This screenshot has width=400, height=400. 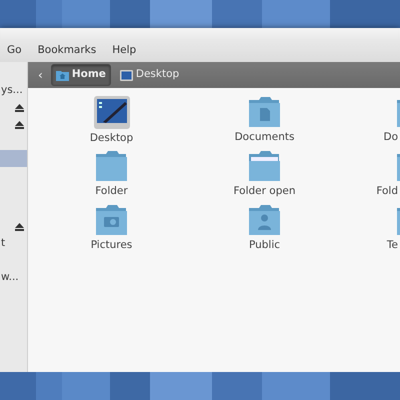 I want to click on home-folder-icon, so click(x=62, y=75).